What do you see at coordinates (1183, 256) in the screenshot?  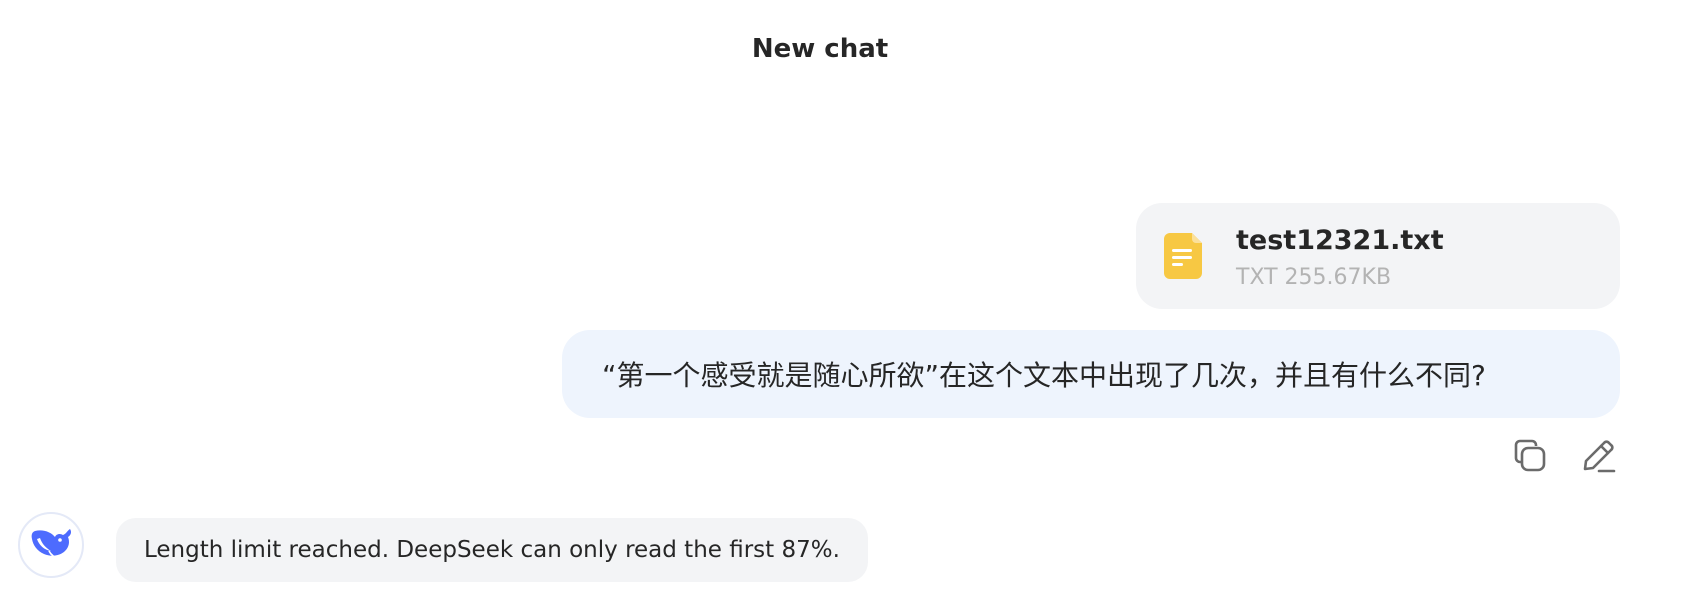 I see `text-file-icon` at bounding box center [1183, 256].